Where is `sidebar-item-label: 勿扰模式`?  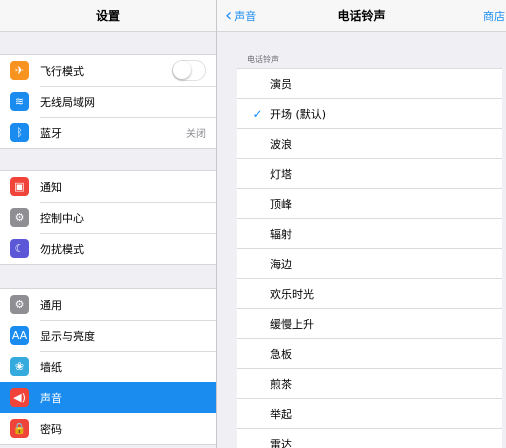
sidebar-item-label: 勿扰模式 is located at coordinates (62, 249).